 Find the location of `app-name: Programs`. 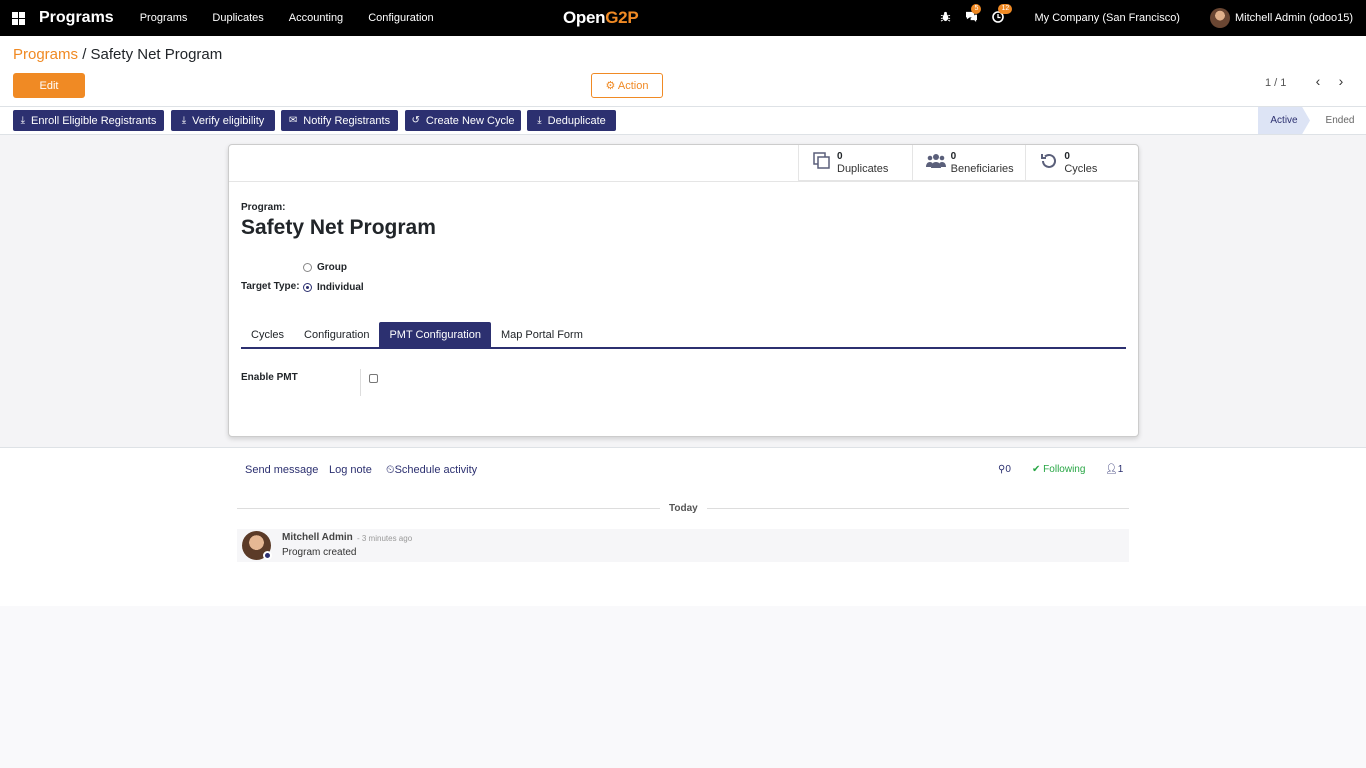

app-name: Programs is located at coordinates (76, 18).